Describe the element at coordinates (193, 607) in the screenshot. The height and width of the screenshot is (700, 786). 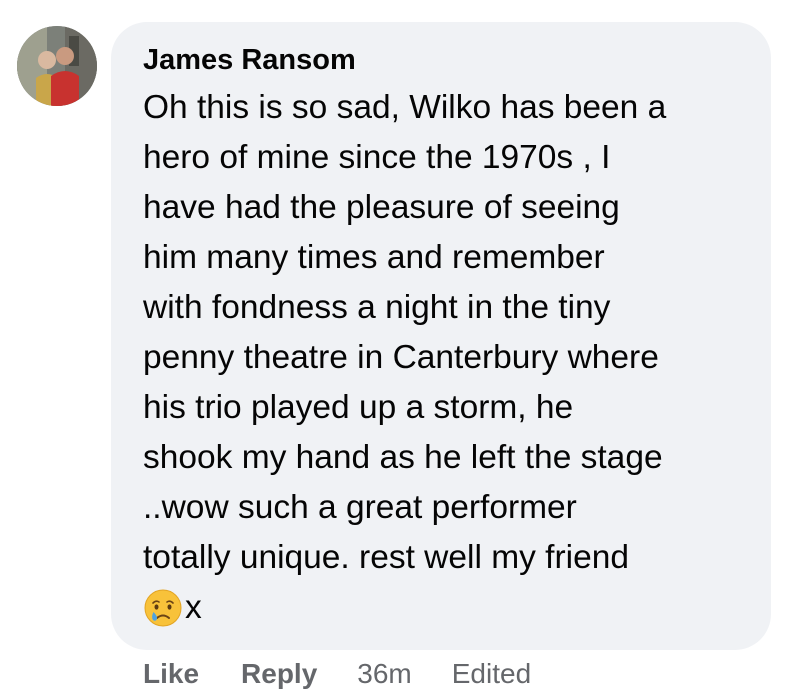
I see `comment-suffix: x` at that location.